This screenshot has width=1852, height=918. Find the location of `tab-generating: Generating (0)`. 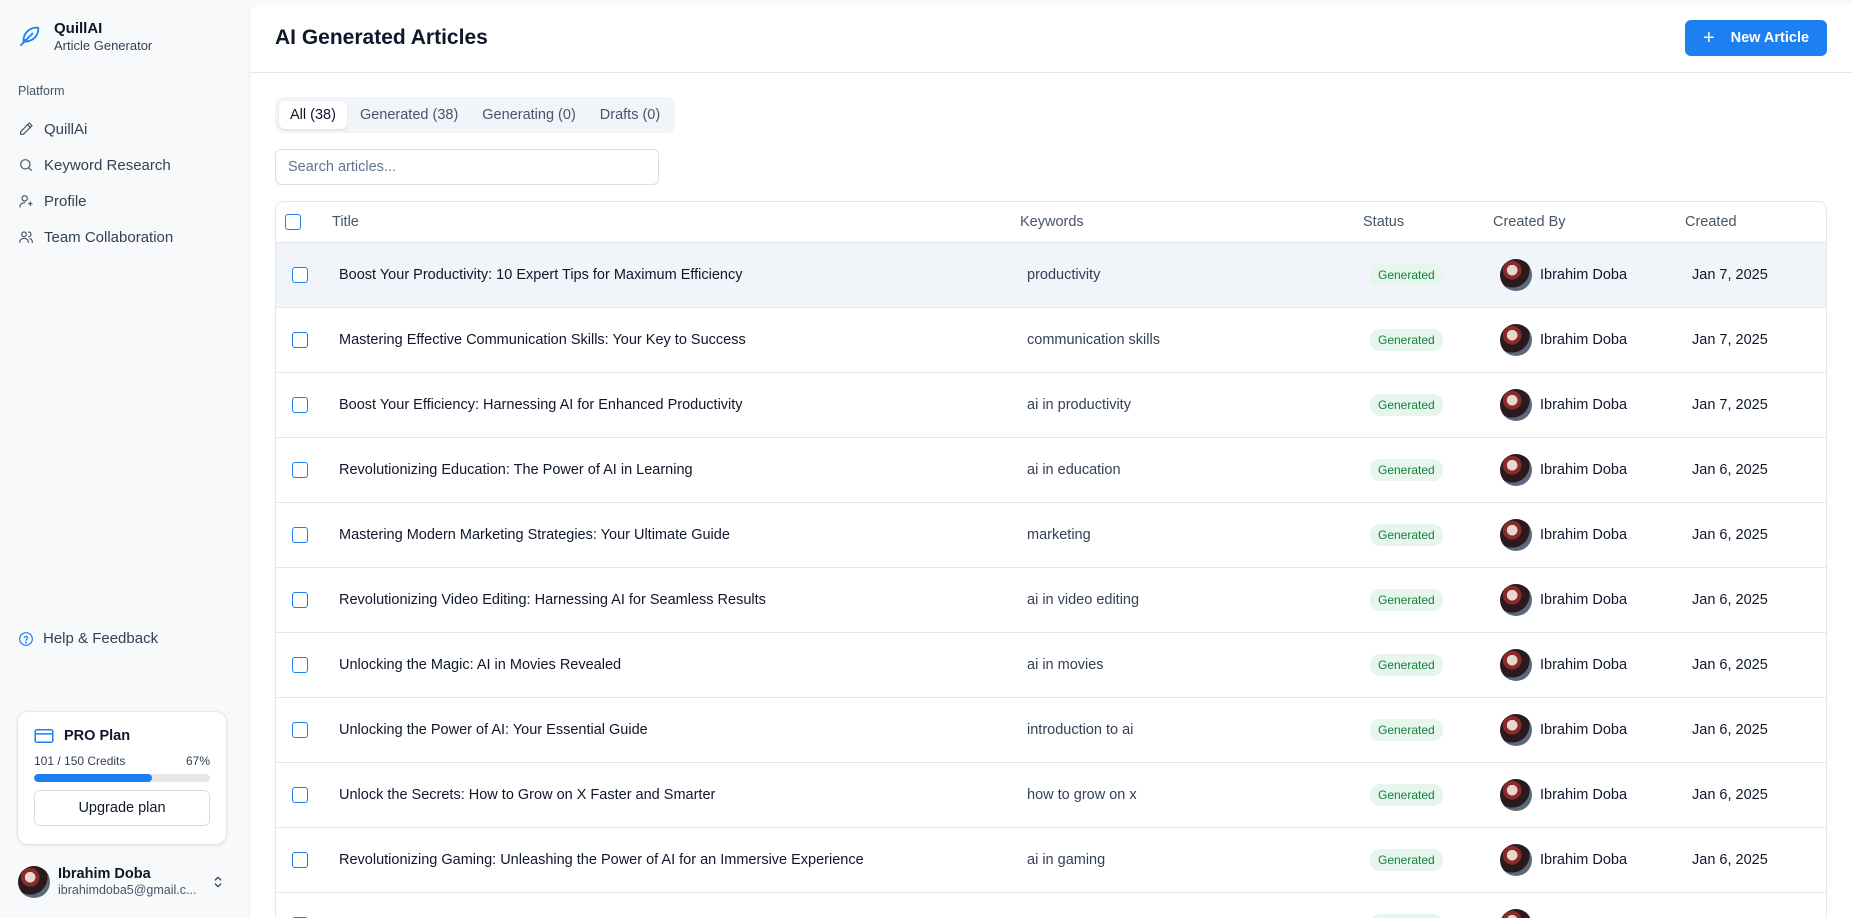

tab-generating: Generating (0) is located at coordinates (529, 115).